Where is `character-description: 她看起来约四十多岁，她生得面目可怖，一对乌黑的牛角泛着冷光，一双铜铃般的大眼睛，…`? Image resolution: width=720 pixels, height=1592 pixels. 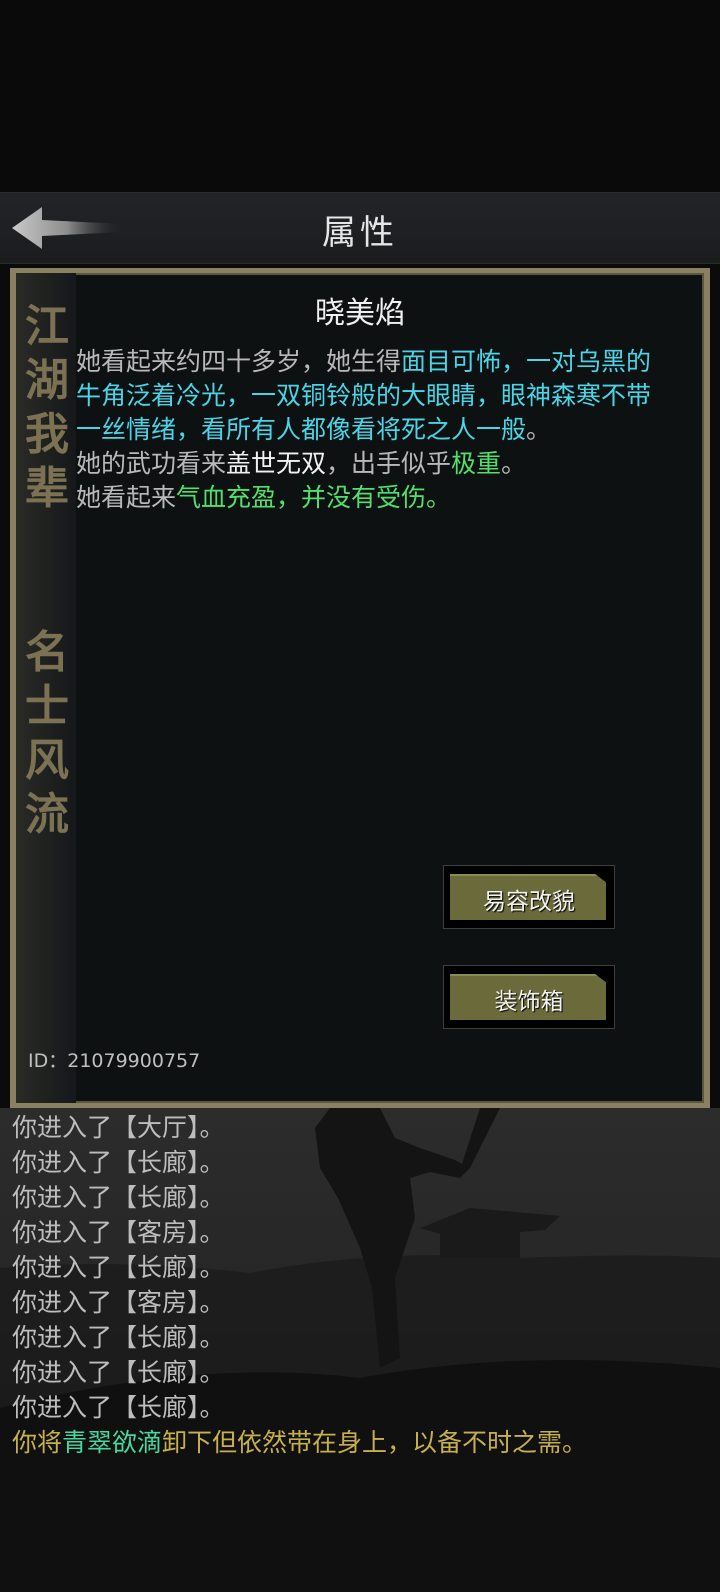 character-description: 她看起来约四十多岁，她生得面目可怖，一对乌黑的牛角泛着冷光，一双铜铃般的大眼睛，… is located at coordinates (371, 430).